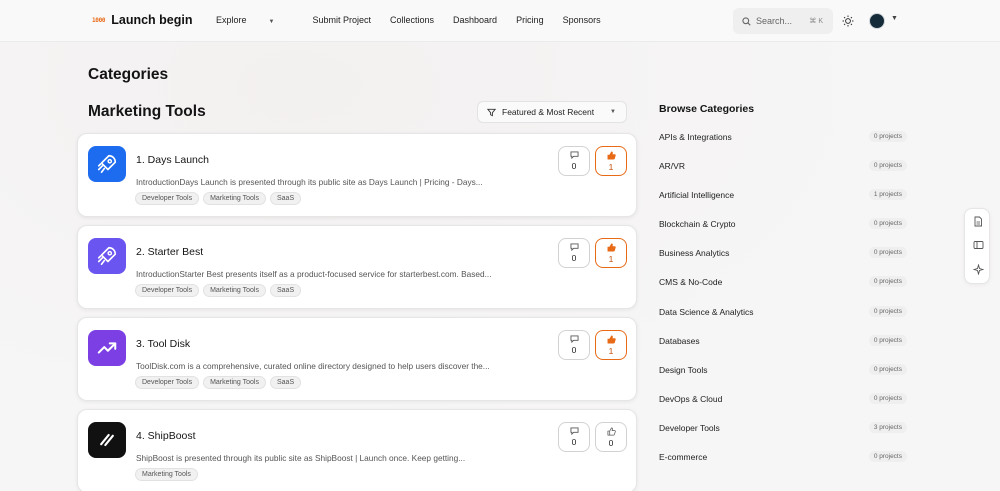 The image size is (1000, 491). What do you see at coordinates (697, 224) in the screenshot?
I see `category-name: Blockchain & Crypto` at bounding box center [697, 224].